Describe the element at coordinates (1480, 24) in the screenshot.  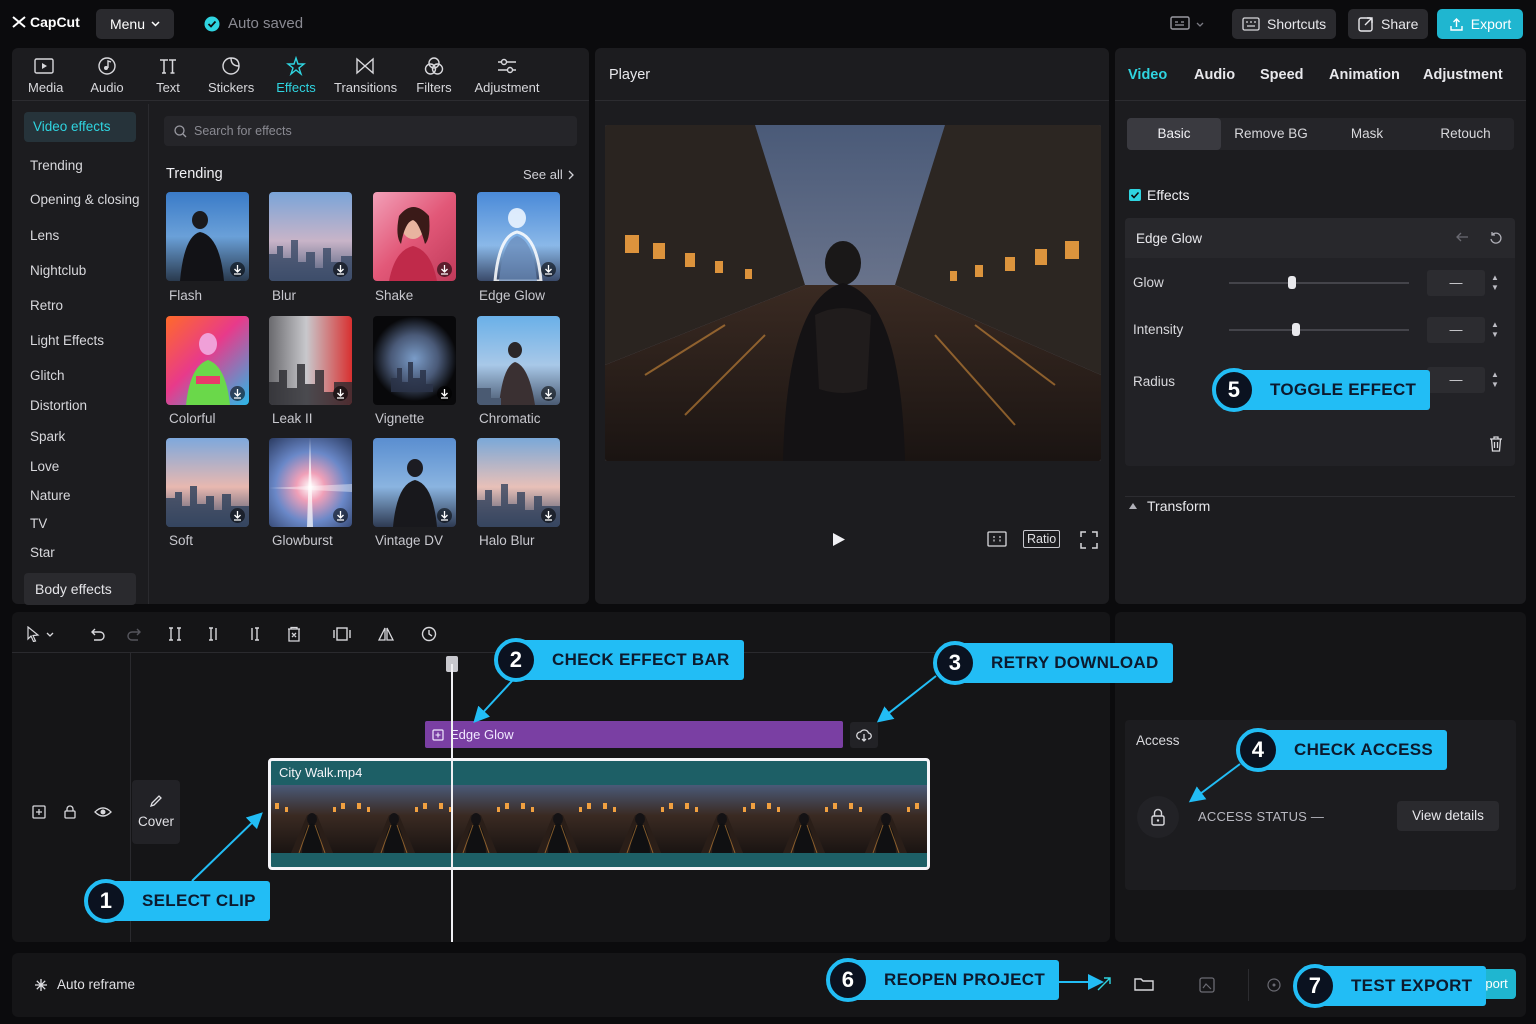
I see `export-button: Export` at that location.